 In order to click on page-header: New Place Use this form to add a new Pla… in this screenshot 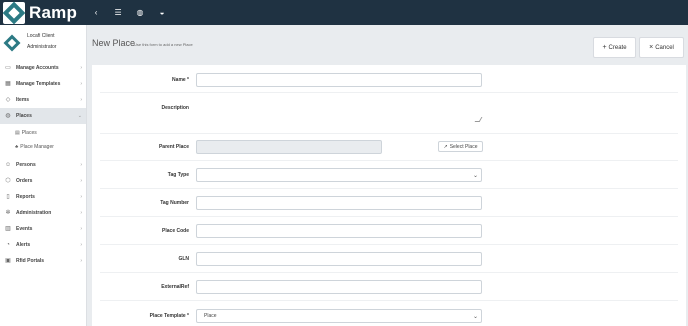, I will do `click(388, 45)`.